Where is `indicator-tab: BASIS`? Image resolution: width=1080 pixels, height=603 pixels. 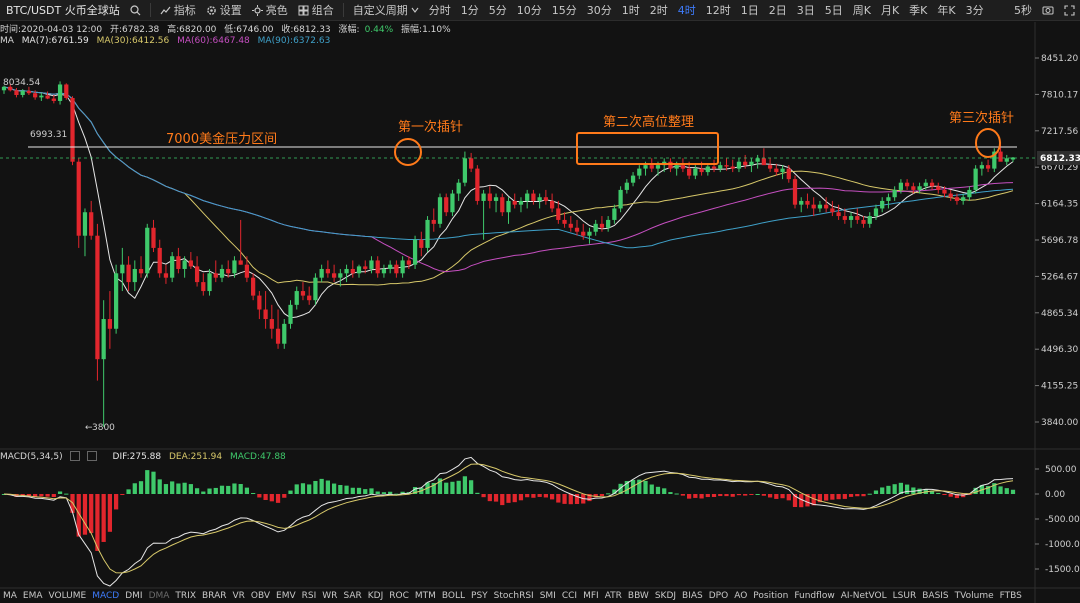 indicator-tab: BASIS is located at coordinates (935, 596).